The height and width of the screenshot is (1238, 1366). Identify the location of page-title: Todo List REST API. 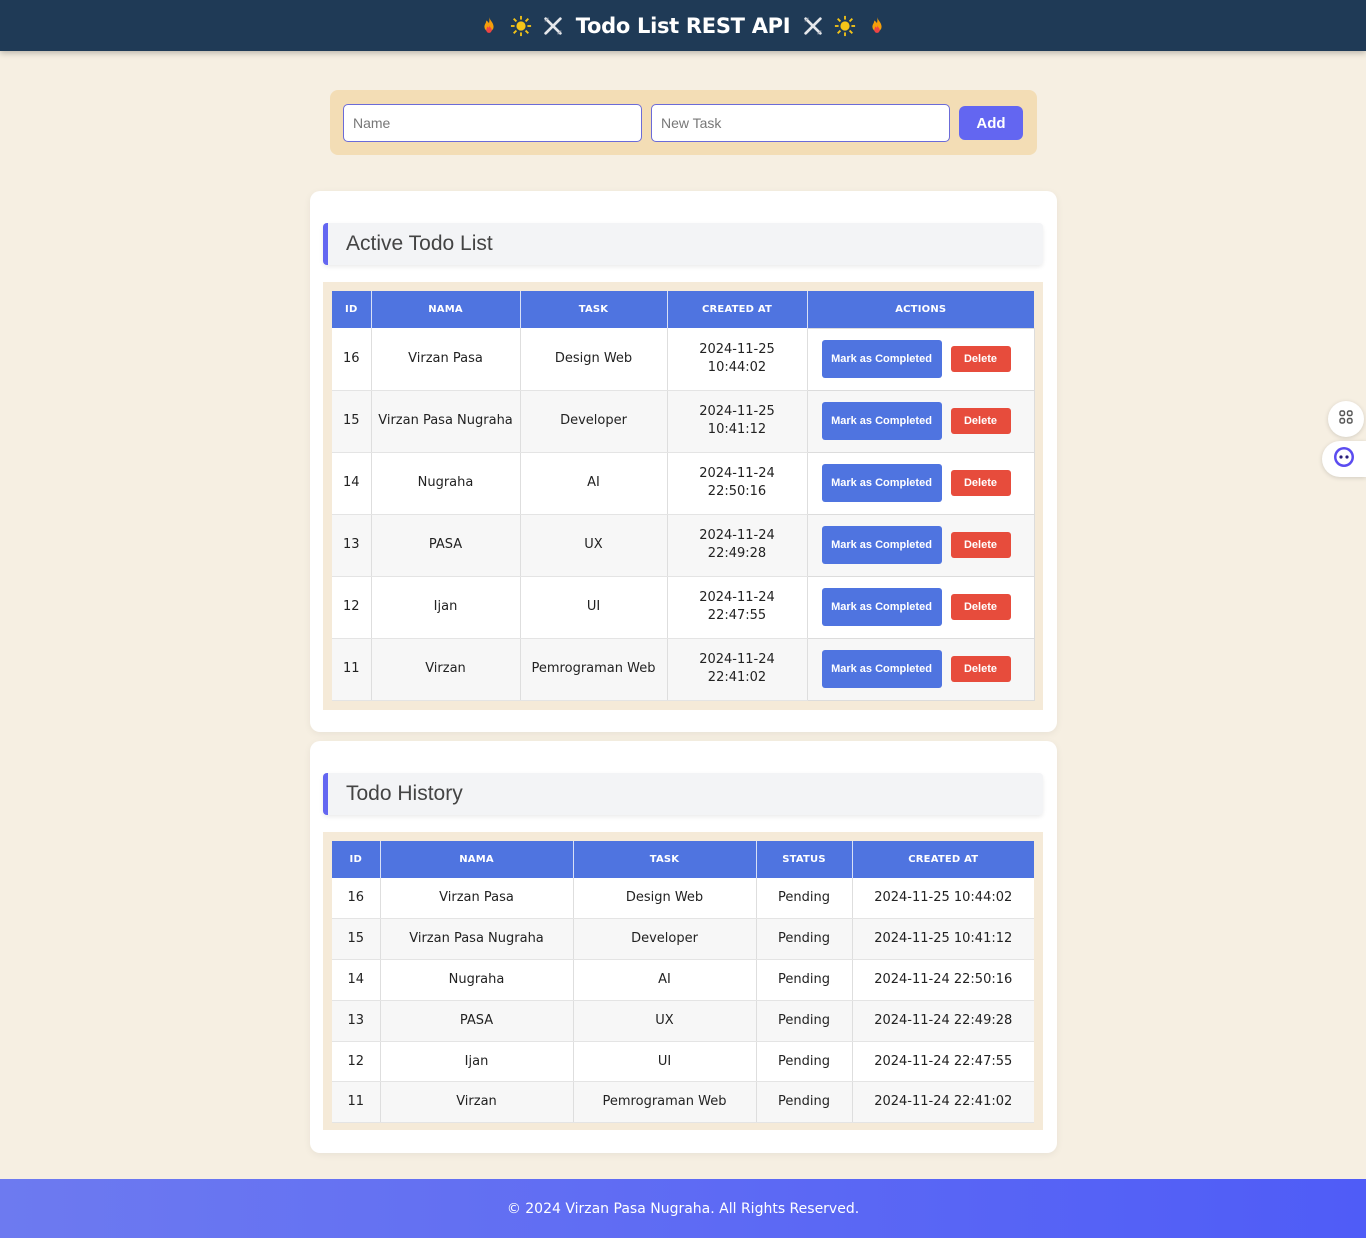
(683, 25).